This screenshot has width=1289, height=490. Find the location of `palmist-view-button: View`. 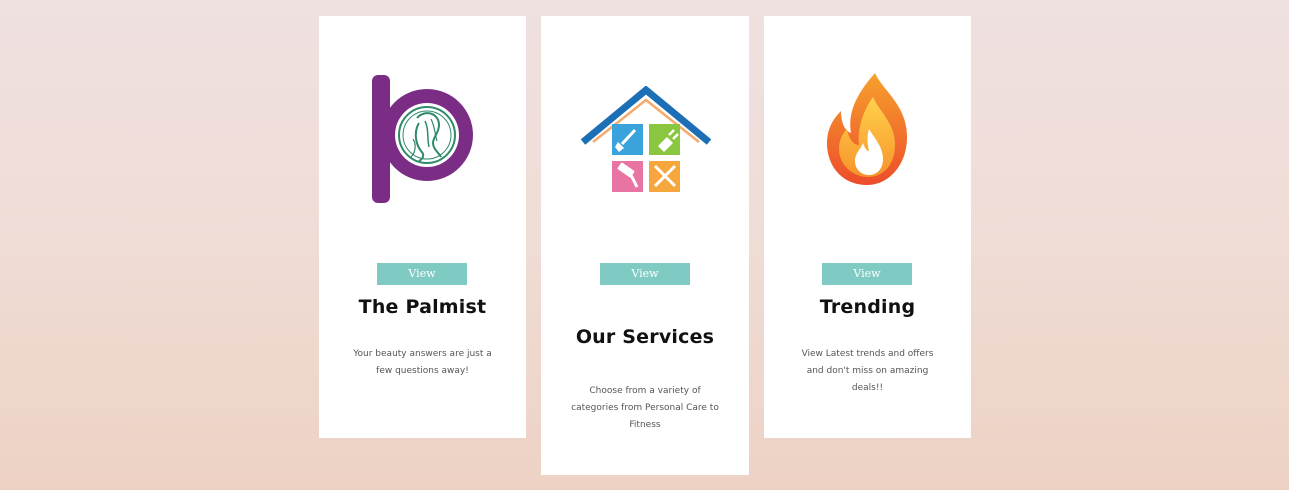

palmist-view-button: View is located at coordinates (422, 274).